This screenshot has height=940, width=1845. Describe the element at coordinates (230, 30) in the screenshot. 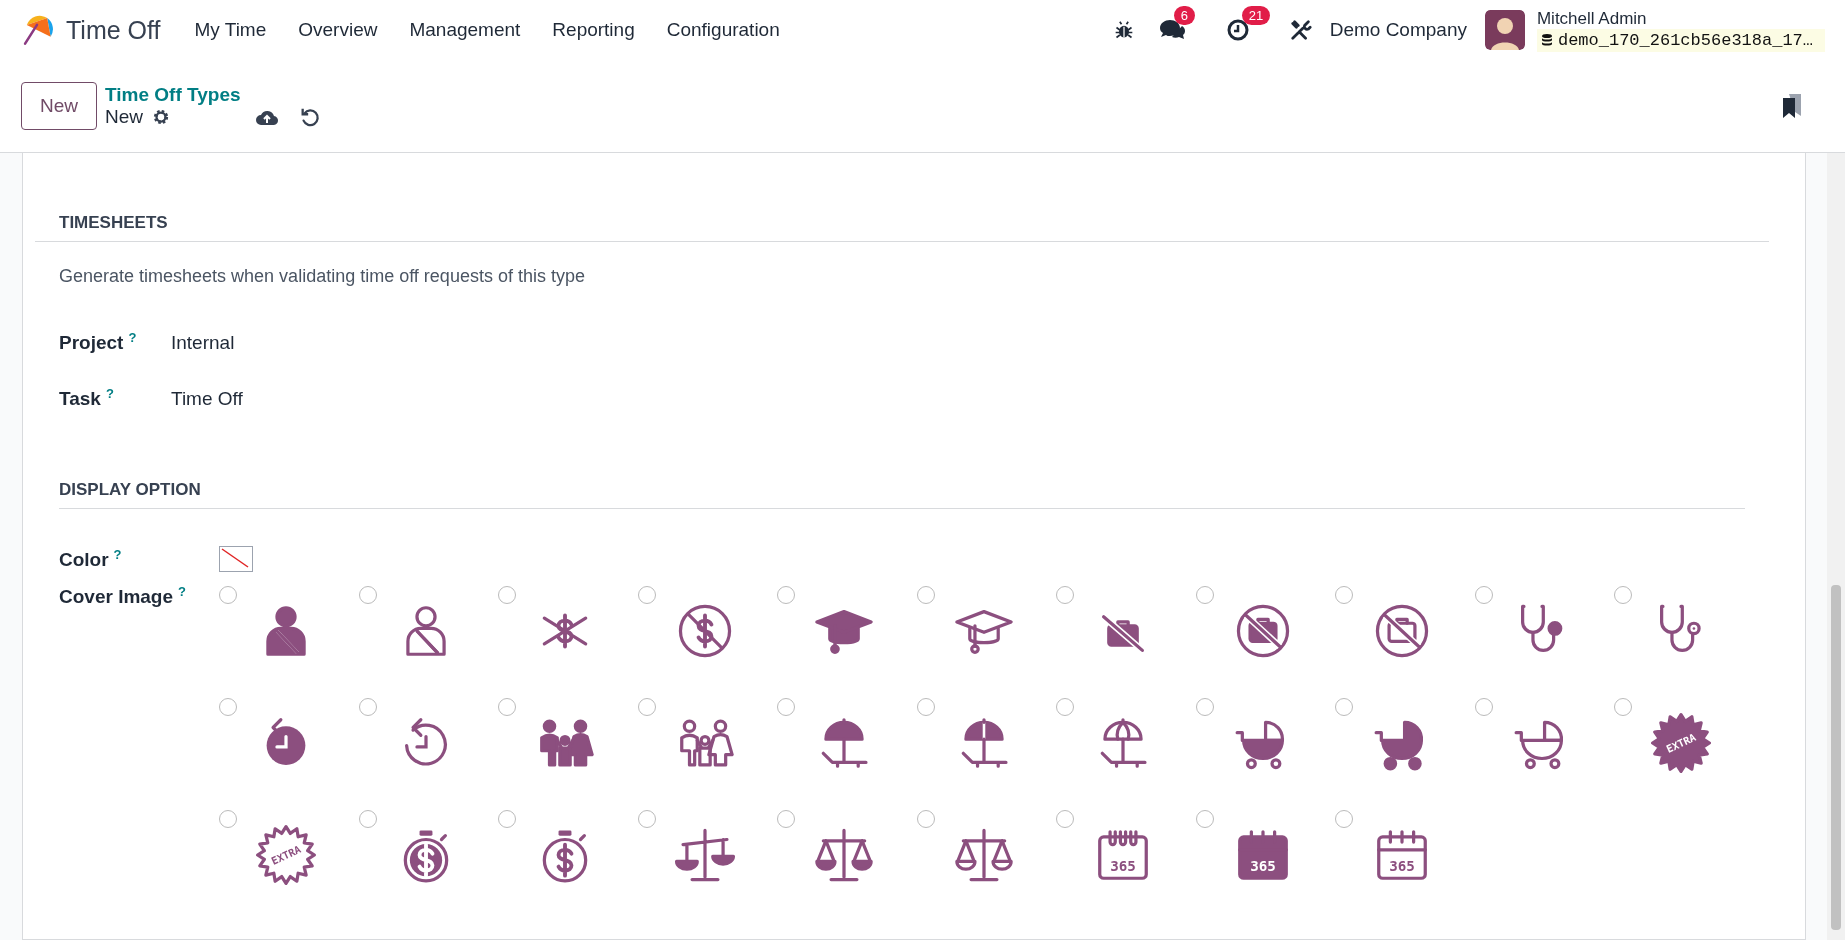

I see `menu-item: My Time` at that location.